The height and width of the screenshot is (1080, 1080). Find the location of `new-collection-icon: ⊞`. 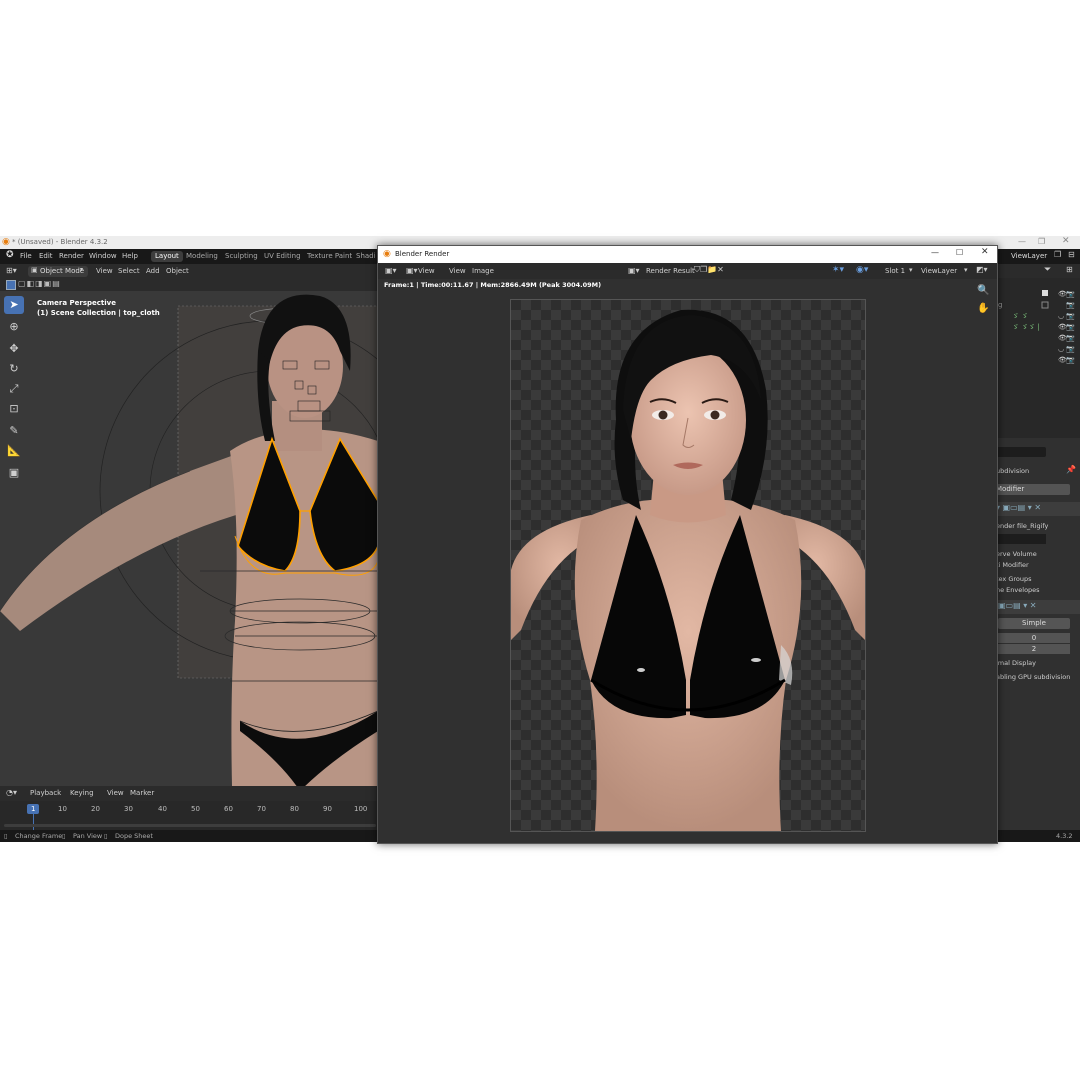

new-collection-icon: ⊞ is located at coordinates (1069, 269).